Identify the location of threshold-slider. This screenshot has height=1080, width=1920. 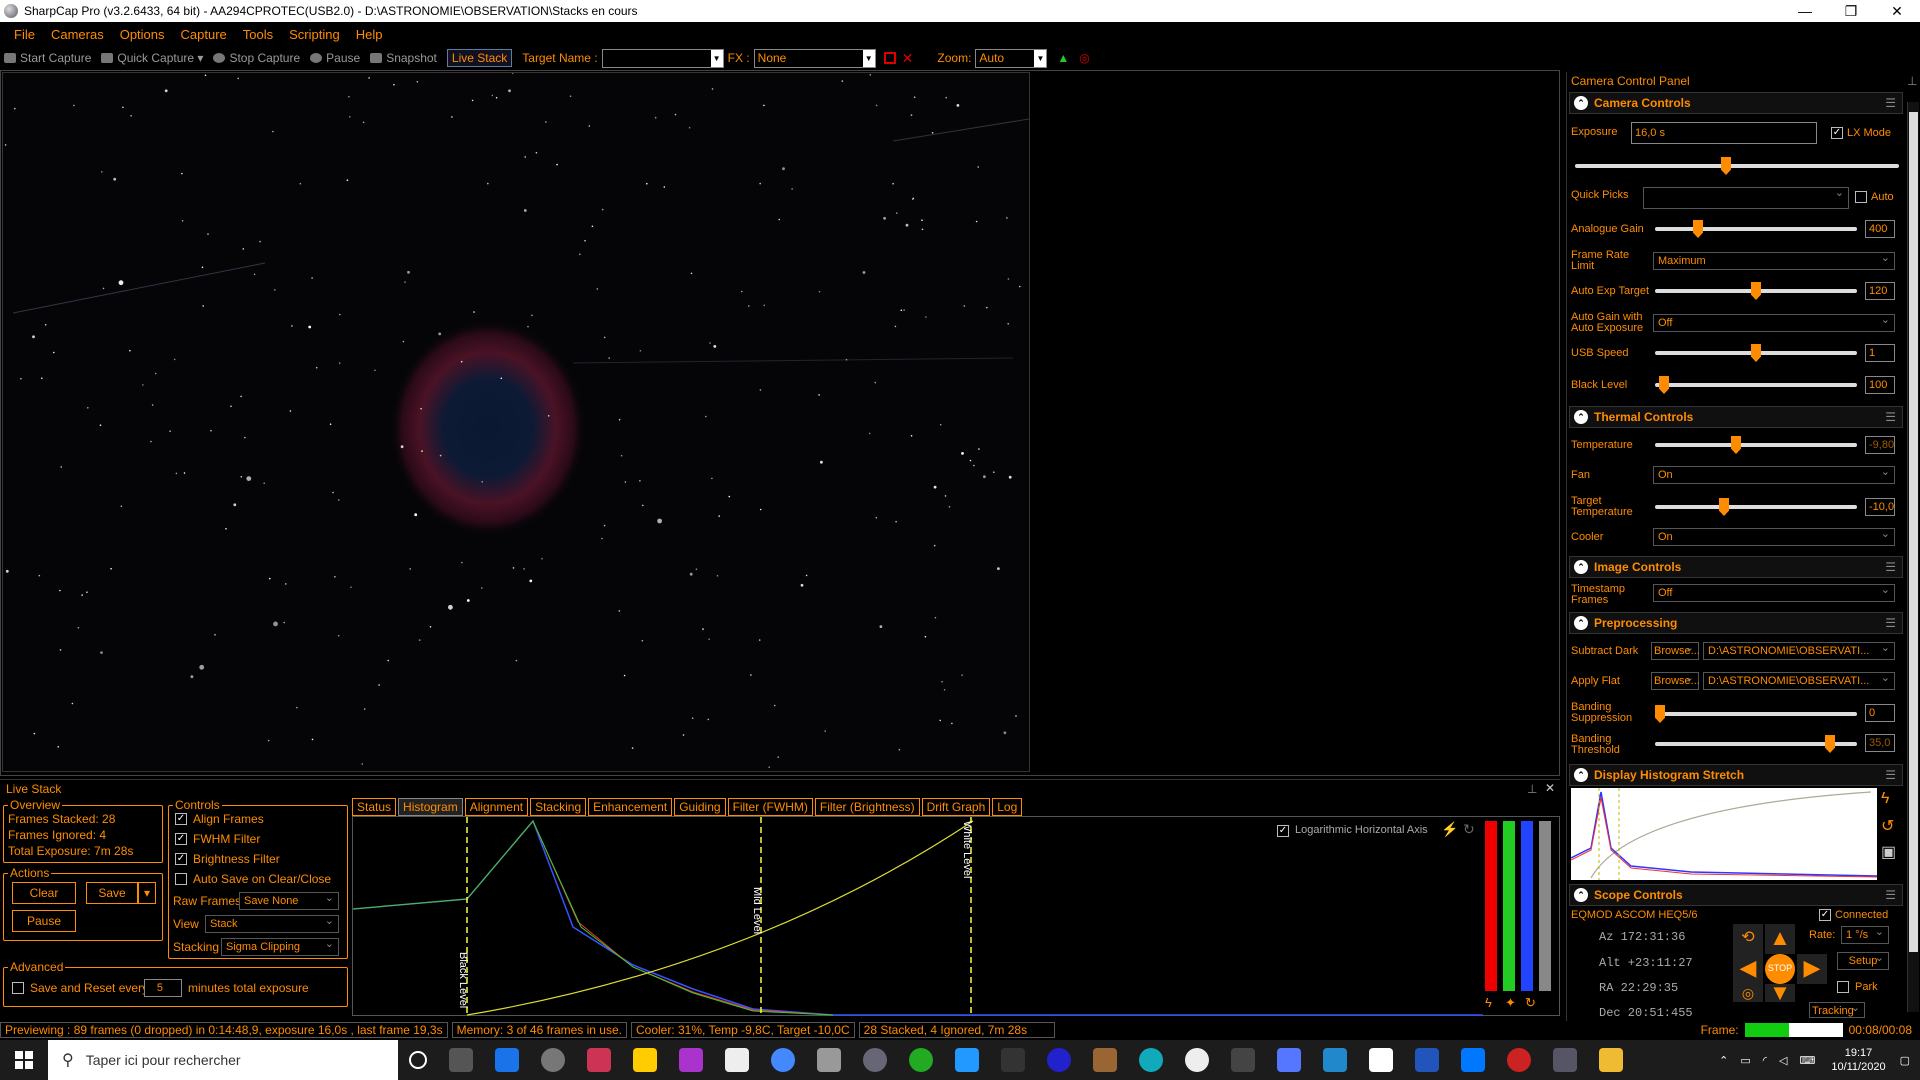
(1756, 744).